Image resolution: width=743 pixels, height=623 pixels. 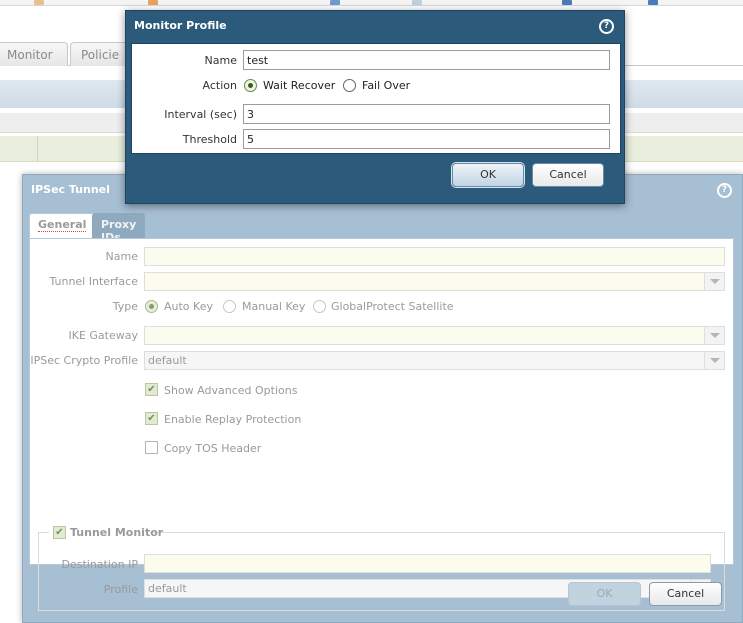 I want to click on tunnel-monitor-legend: Tunnel Monitor, so click(x=106, y=533).